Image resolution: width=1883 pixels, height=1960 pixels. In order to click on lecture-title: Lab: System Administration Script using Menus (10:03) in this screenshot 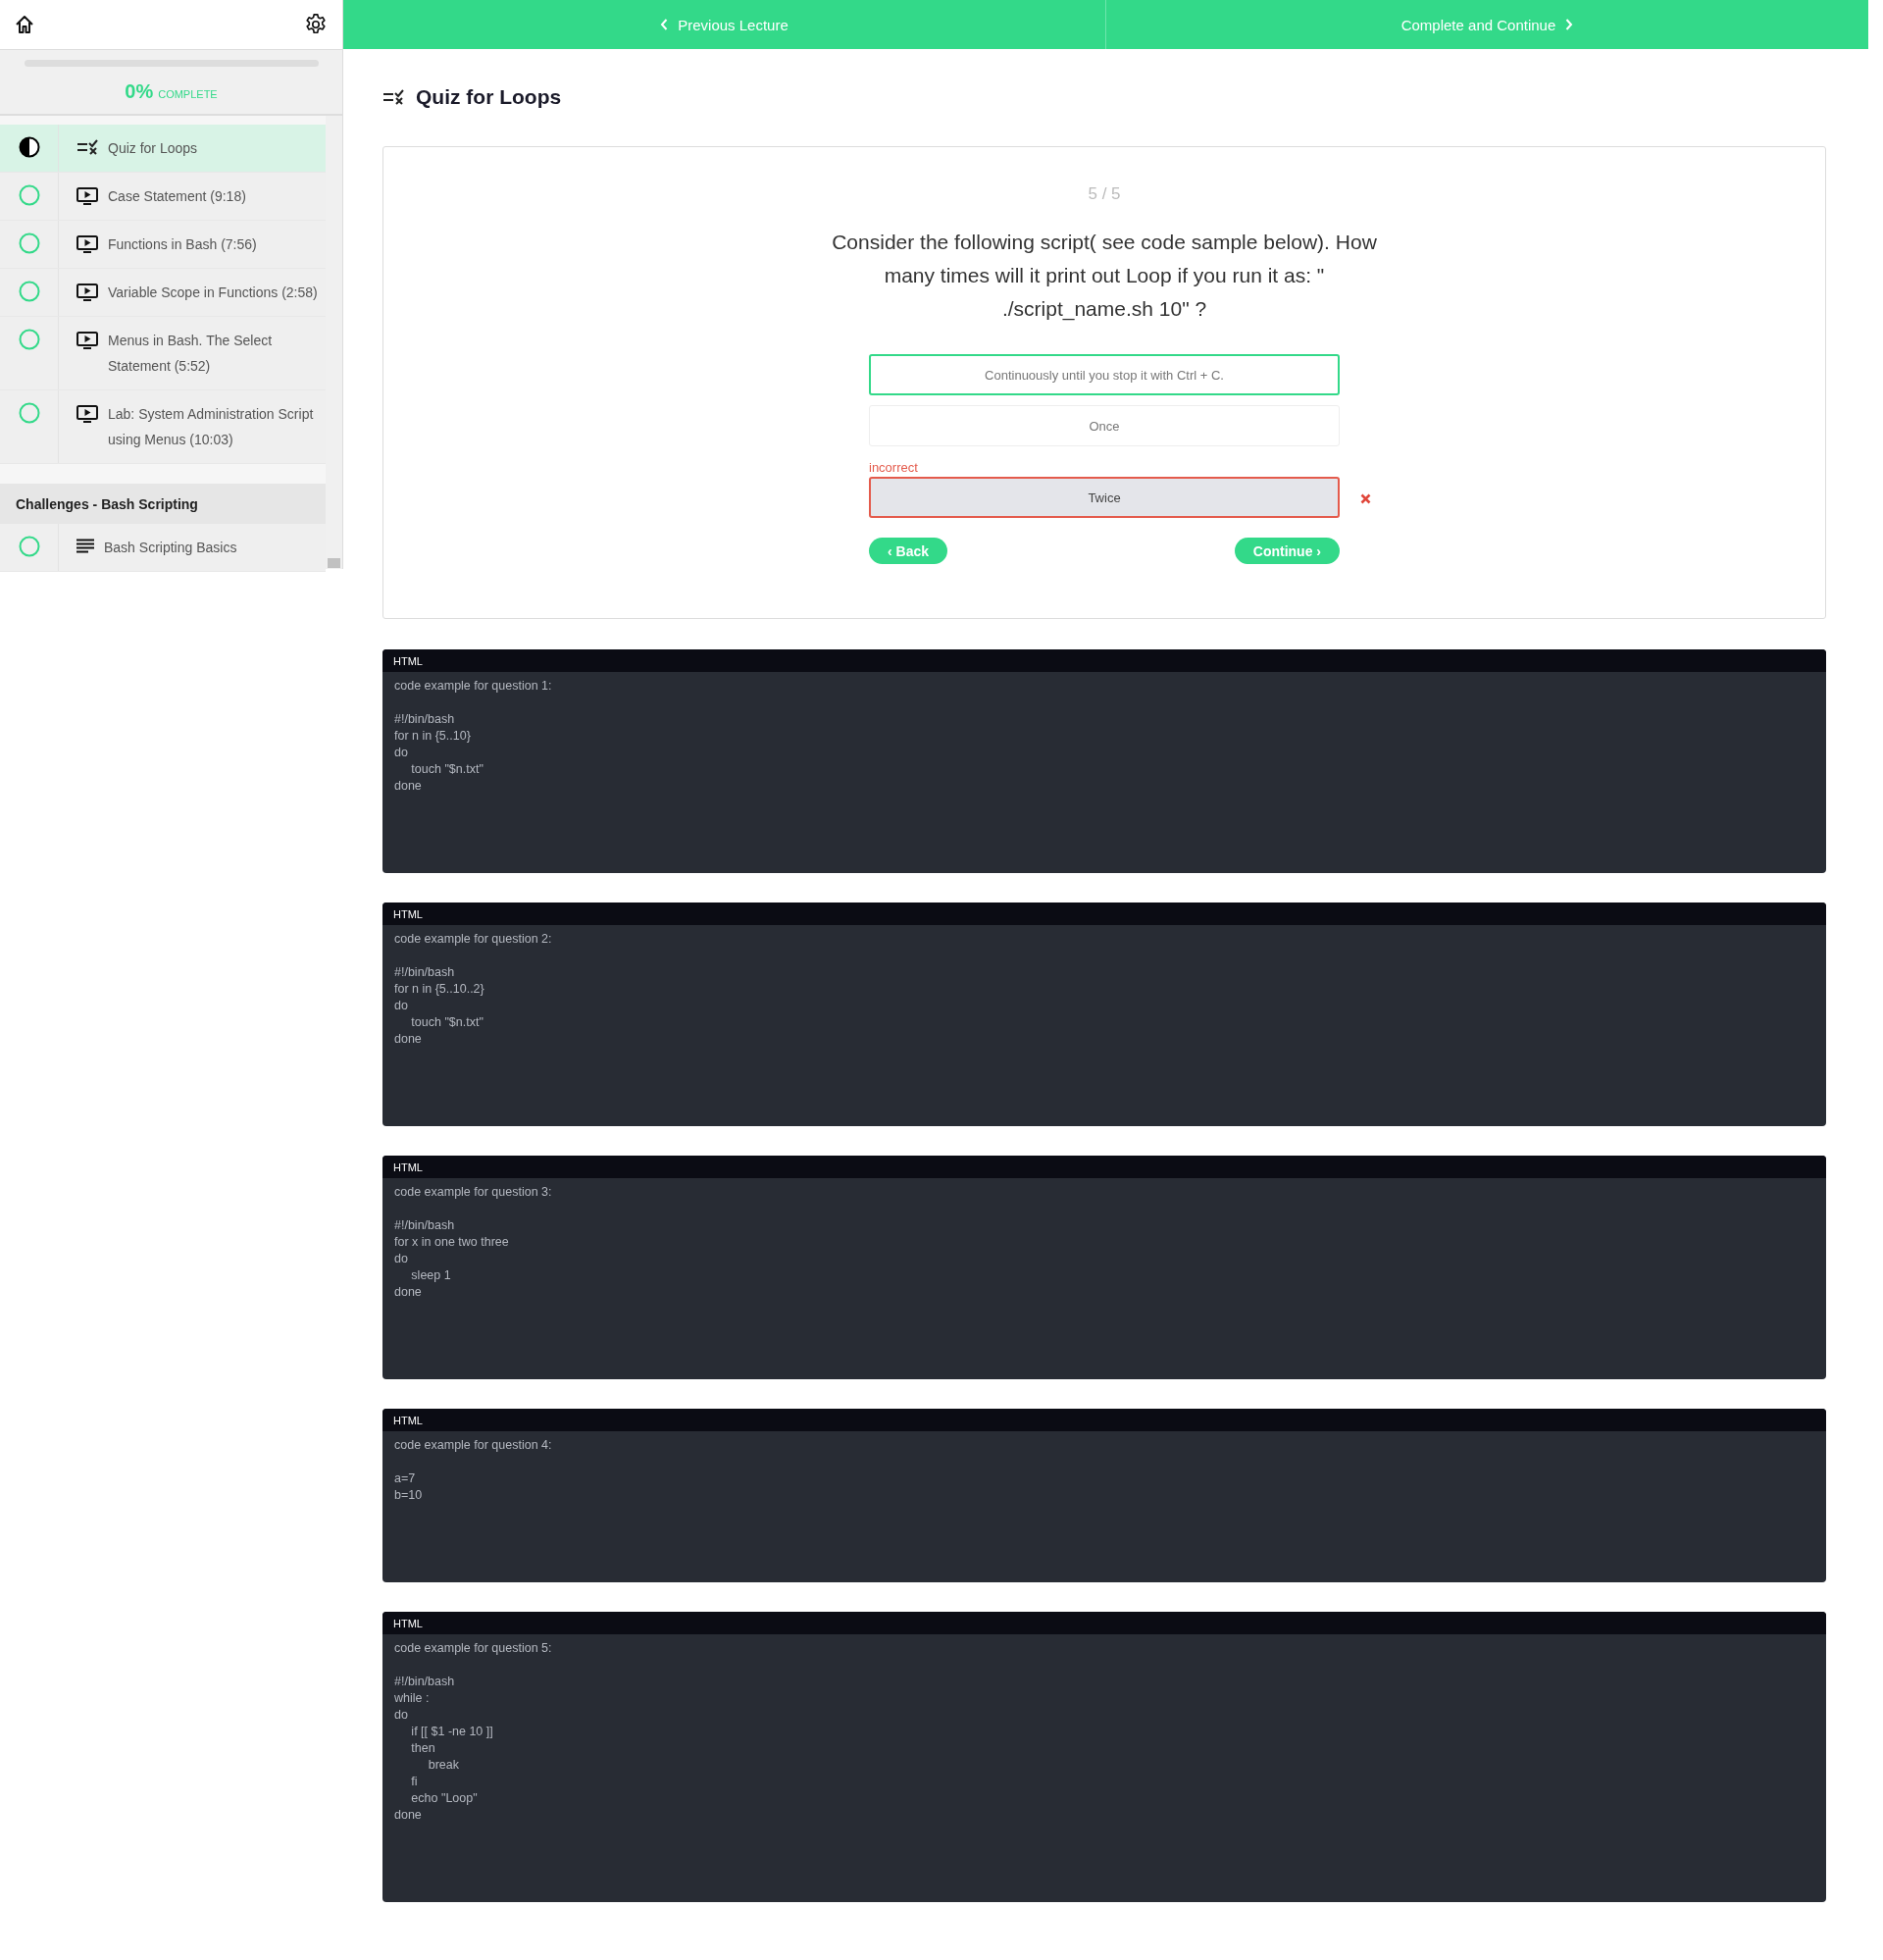, I will do `click(211, 427)`.